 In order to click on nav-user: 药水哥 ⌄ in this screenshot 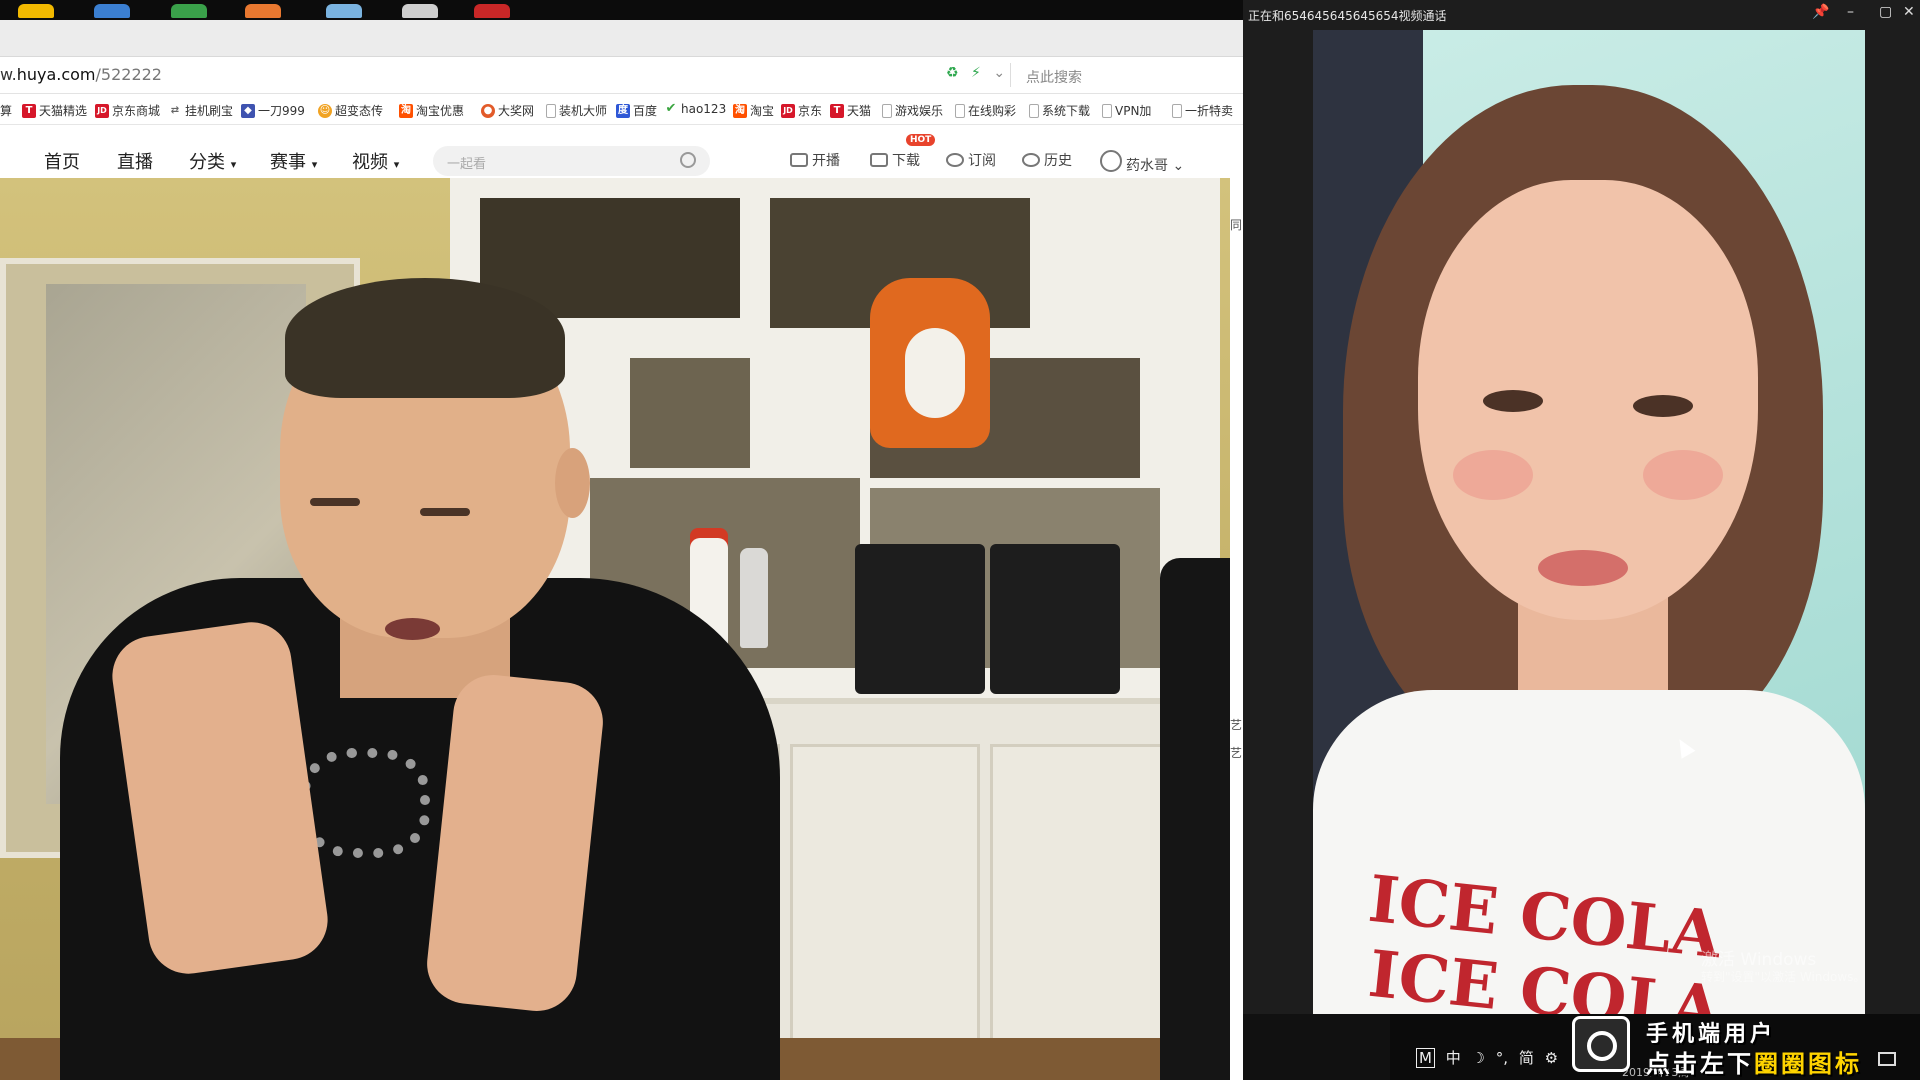, I will do `click(1142, 162)`.